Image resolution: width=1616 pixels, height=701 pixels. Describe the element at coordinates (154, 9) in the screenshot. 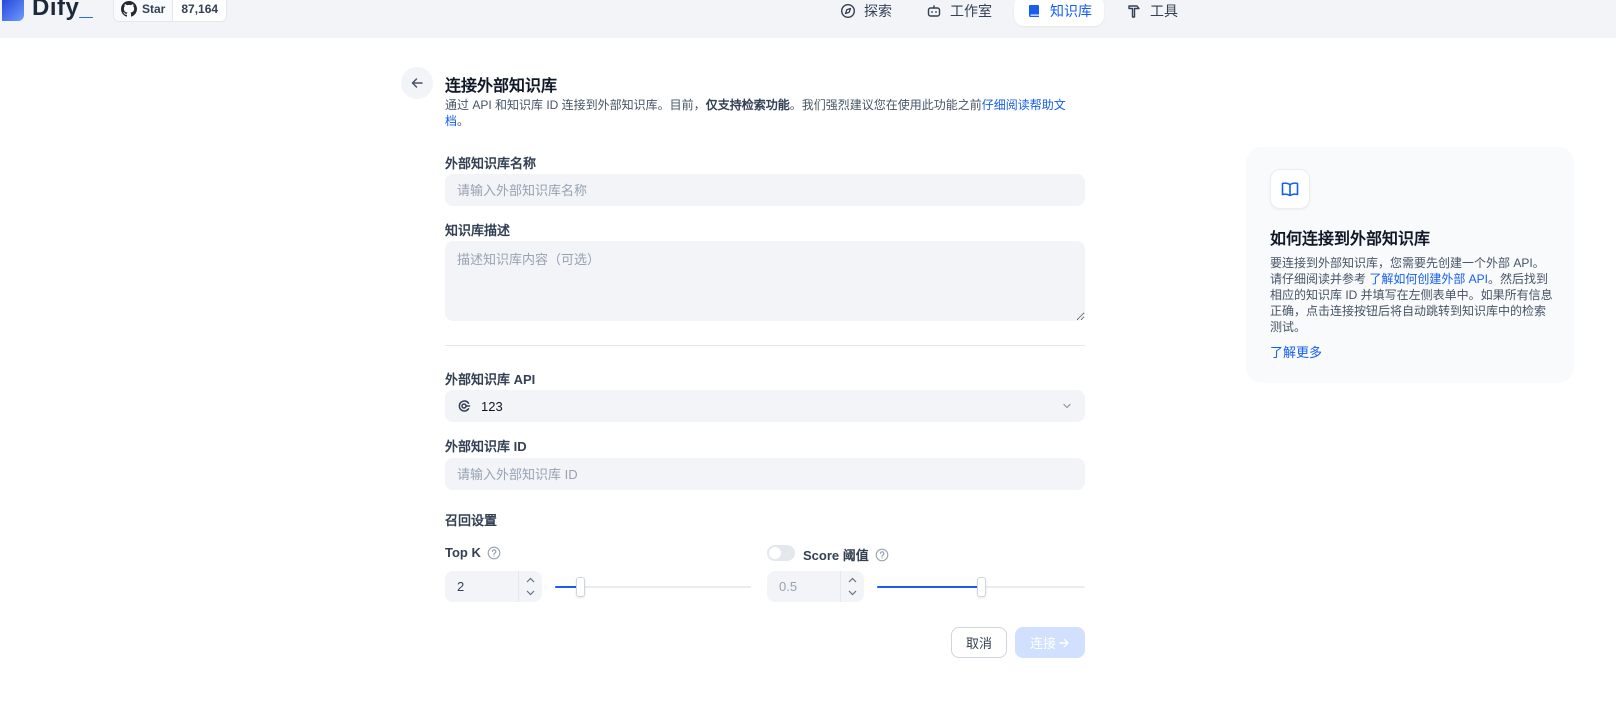

I see `star-label: Star` at that location.